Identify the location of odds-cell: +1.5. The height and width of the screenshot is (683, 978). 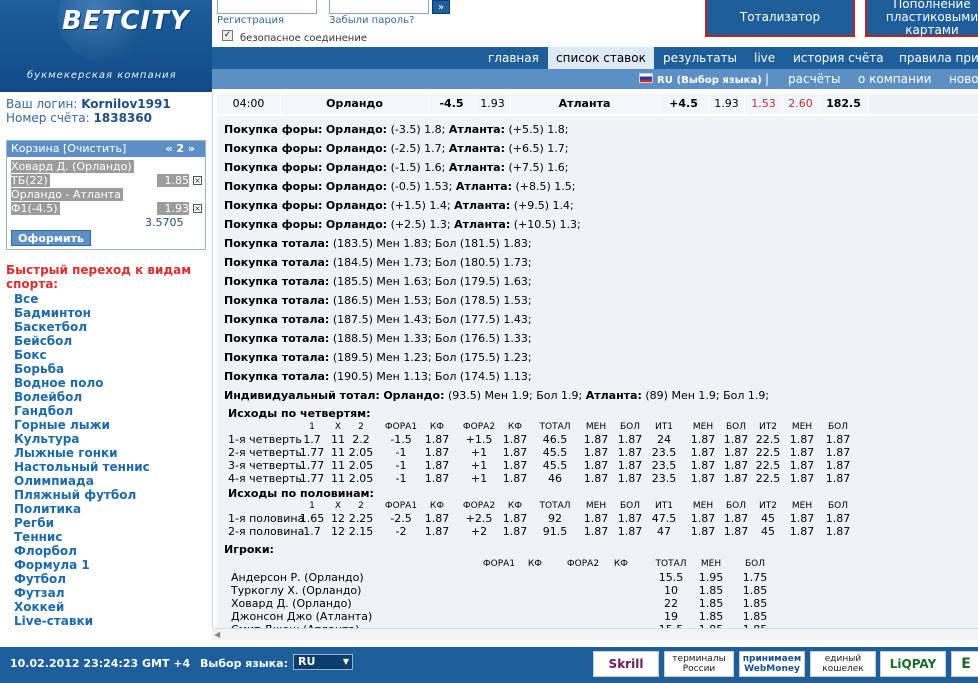
(479, 440).